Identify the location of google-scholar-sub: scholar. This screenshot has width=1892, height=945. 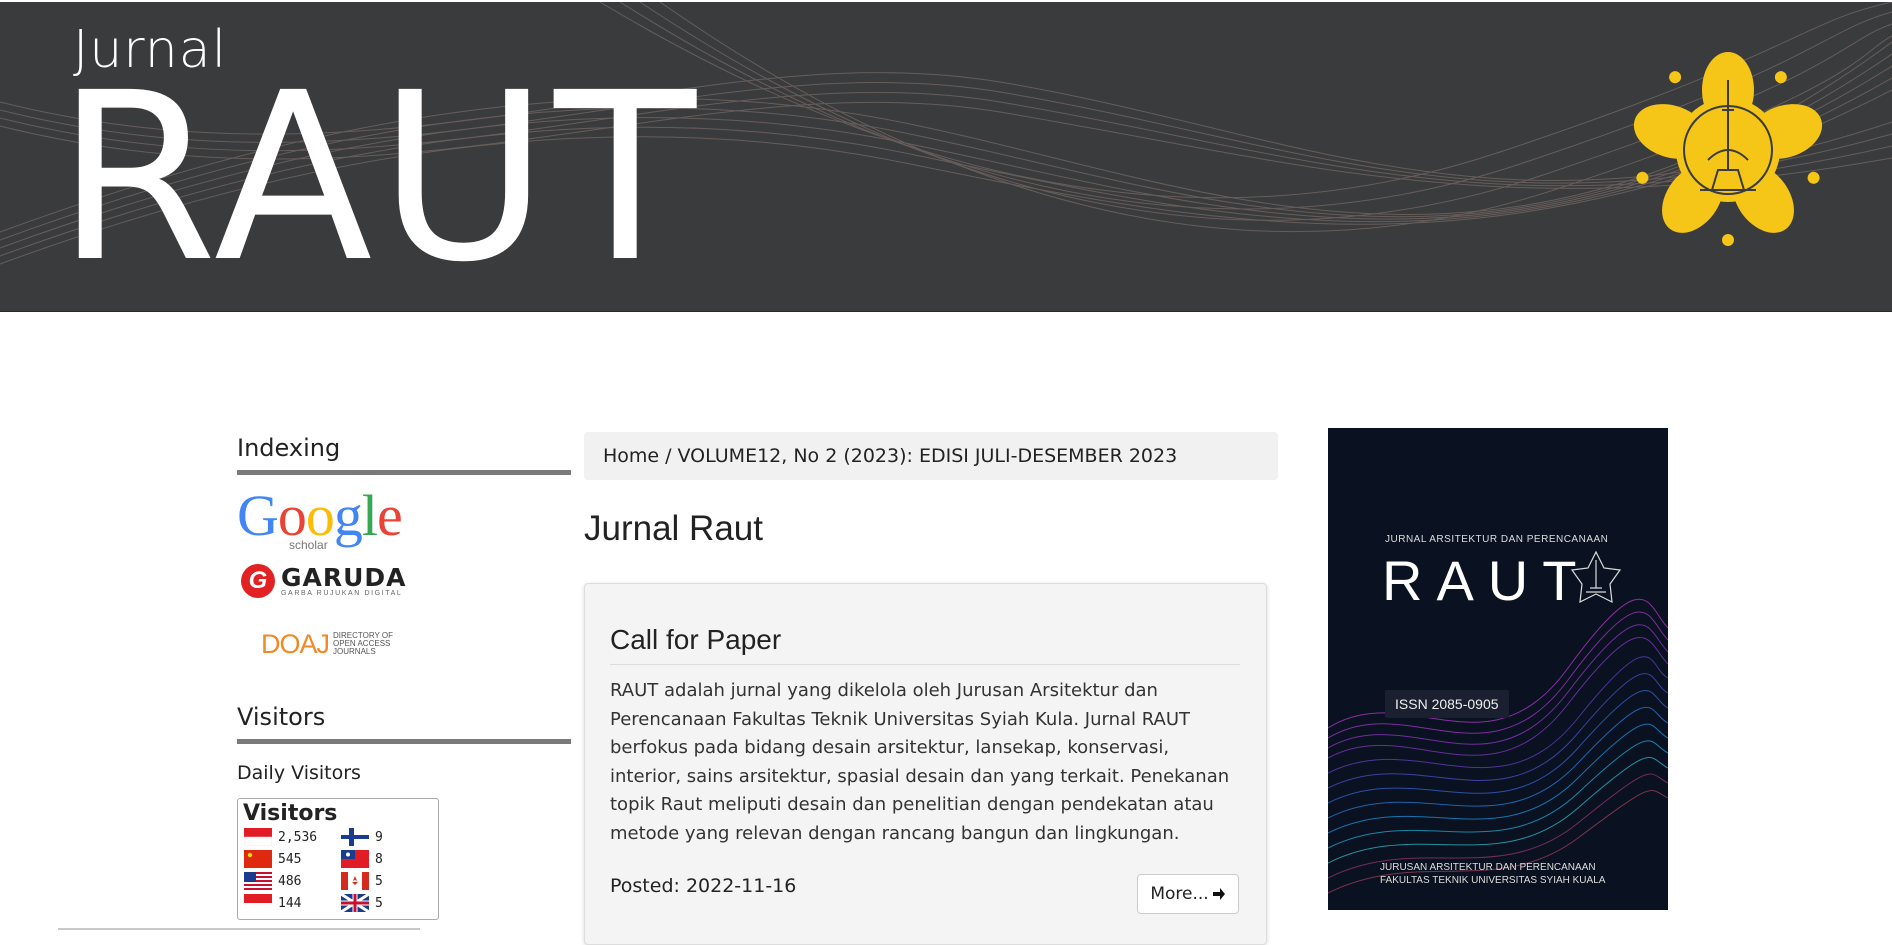
(308, 545).